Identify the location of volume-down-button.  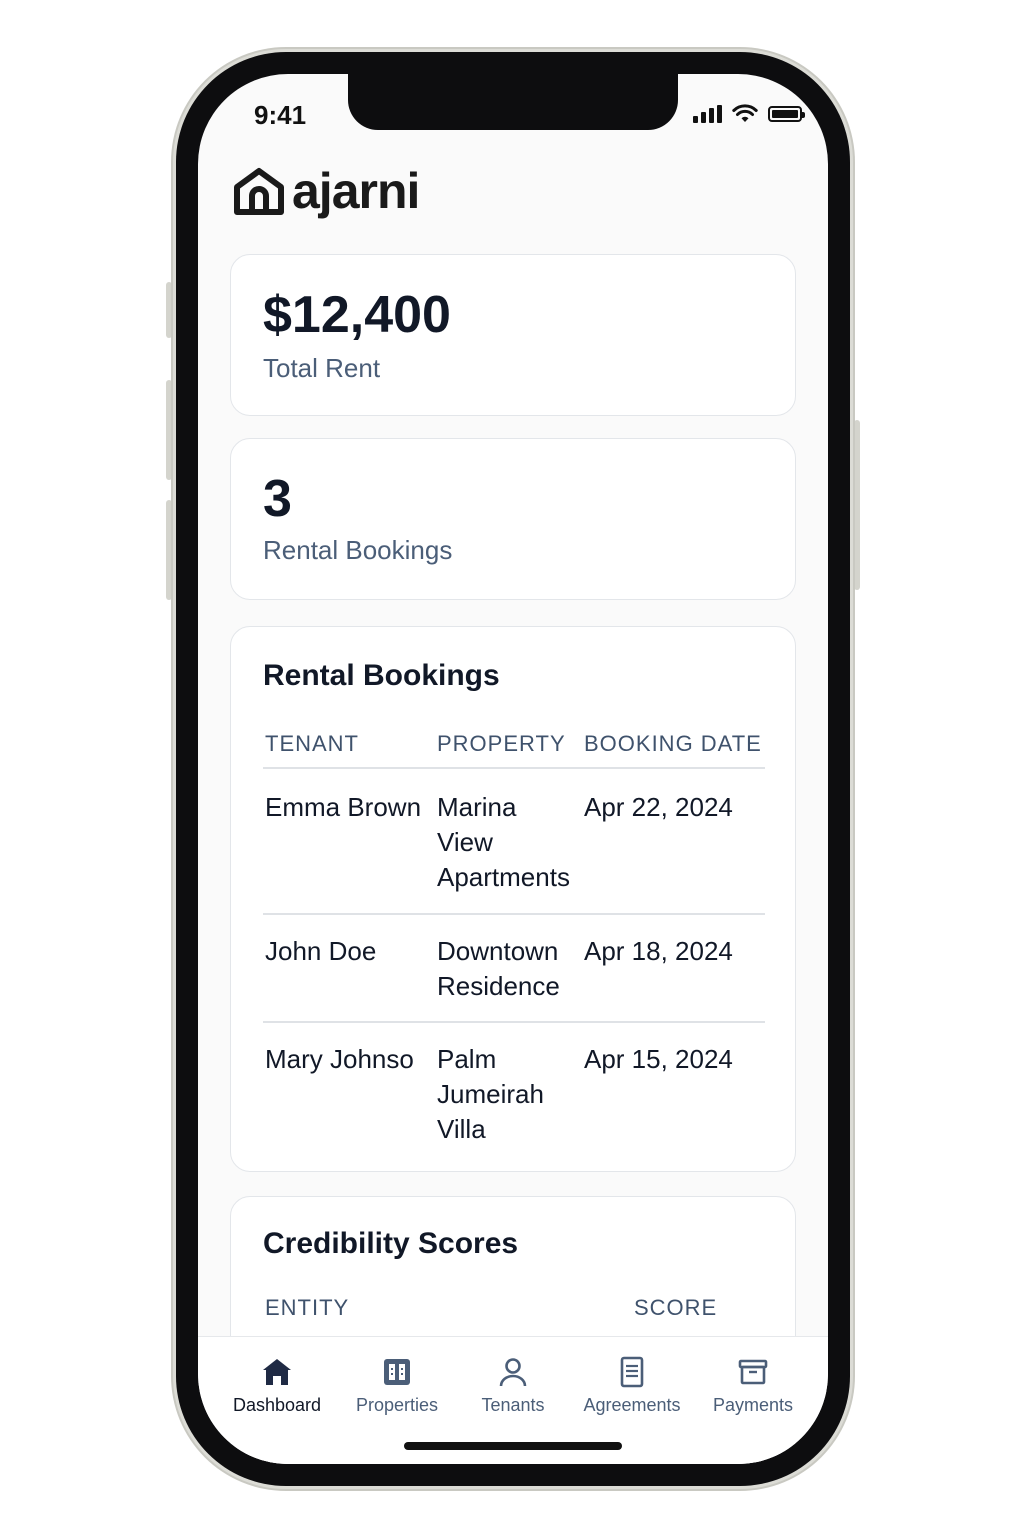
(169, 550).